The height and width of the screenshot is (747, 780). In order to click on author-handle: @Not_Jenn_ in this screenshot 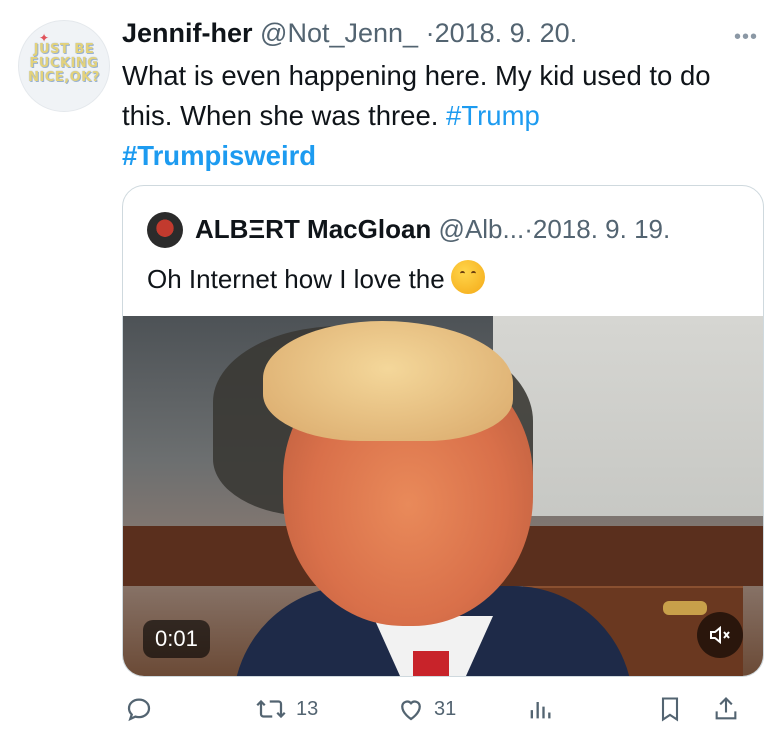, I will do `click(339, 33)`.